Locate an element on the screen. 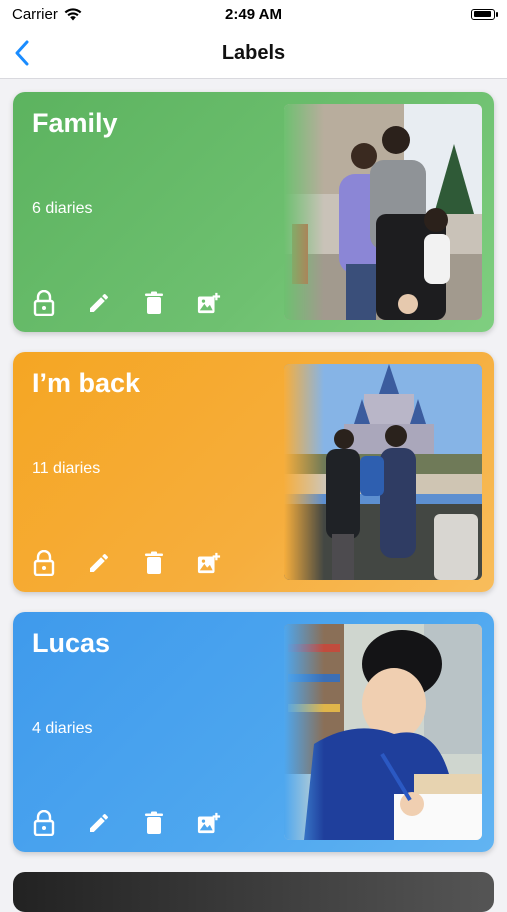 This screenshot has width=507, height=912. label-count: 6 diaries is located at coordinates (62, 208).